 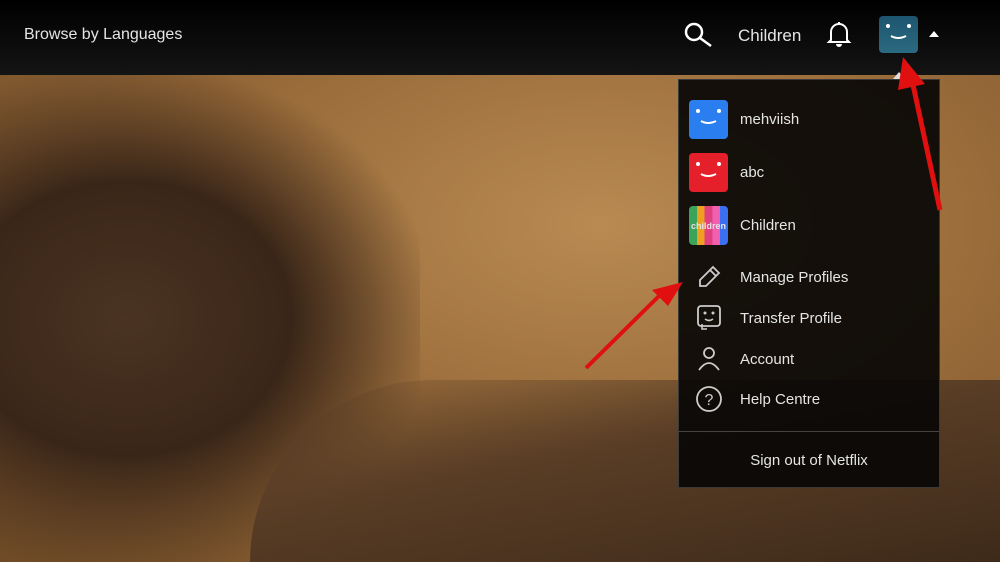 I want to click on red-arrow-manage-profiles, so click(x=623, y=331).